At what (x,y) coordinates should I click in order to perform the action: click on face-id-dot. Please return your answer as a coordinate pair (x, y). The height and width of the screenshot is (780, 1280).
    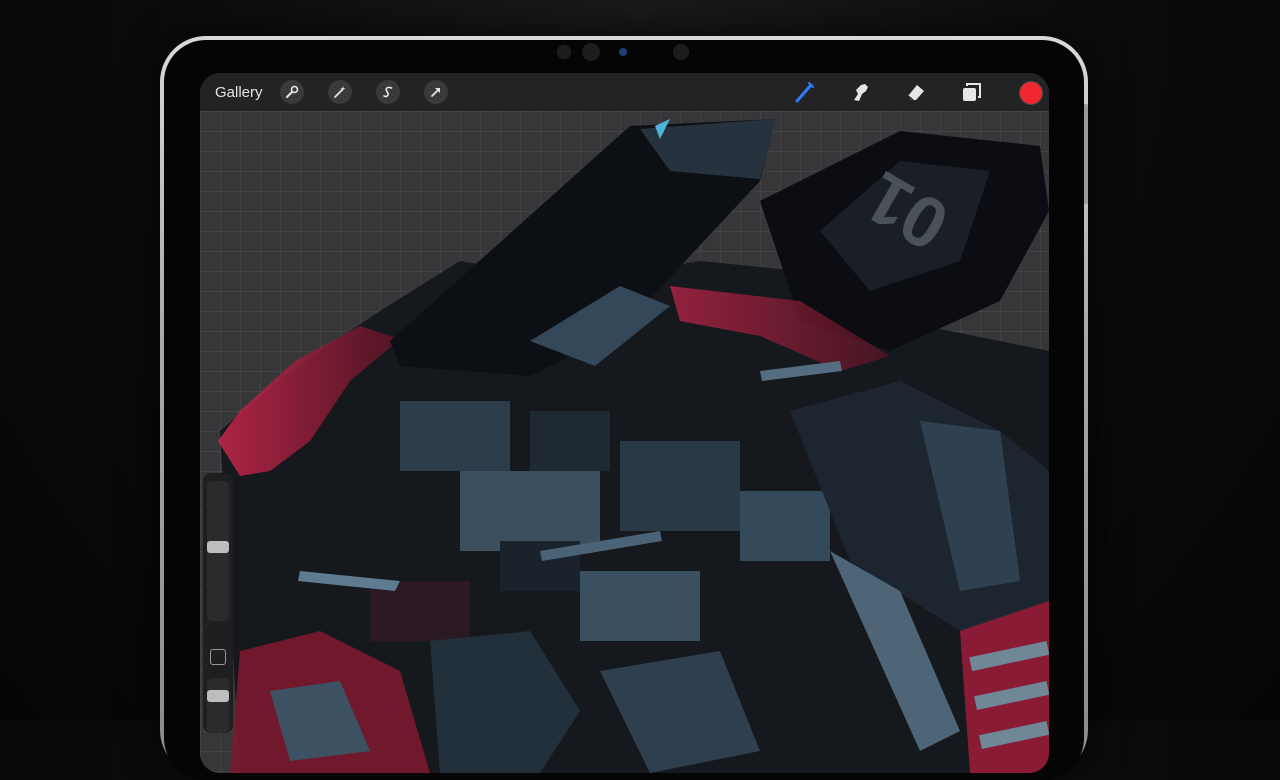
    Looking at the image, I should click on (623, 52).